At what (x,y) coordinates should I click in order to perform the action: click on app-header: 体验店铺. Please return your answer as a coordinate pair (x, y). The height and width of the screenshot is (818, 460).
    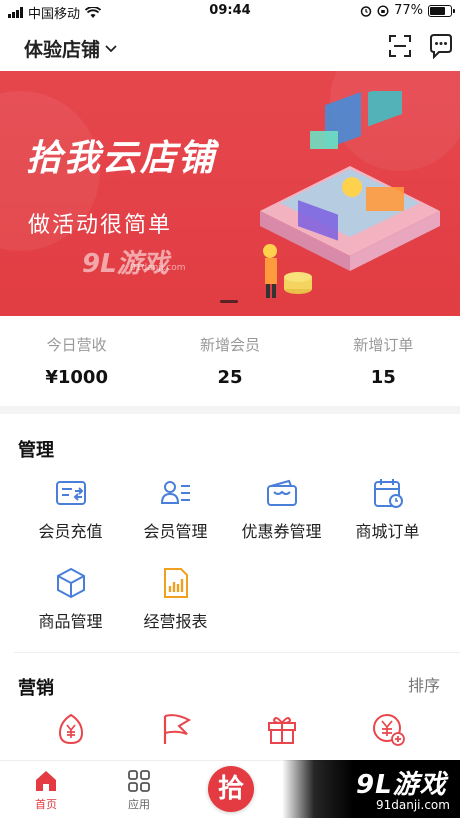
    Looking at the image, I should click on (230, 48).